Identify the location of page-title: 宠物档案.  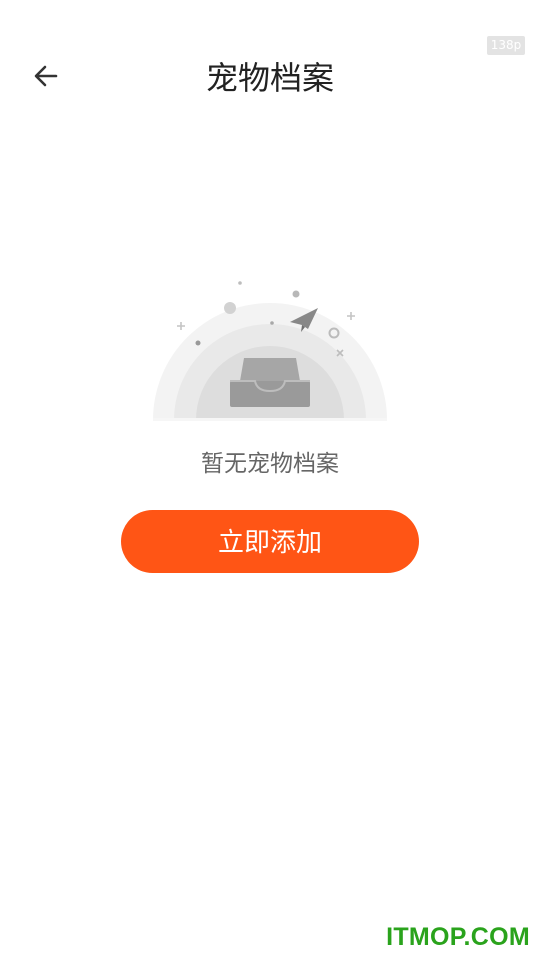
(269, 78).